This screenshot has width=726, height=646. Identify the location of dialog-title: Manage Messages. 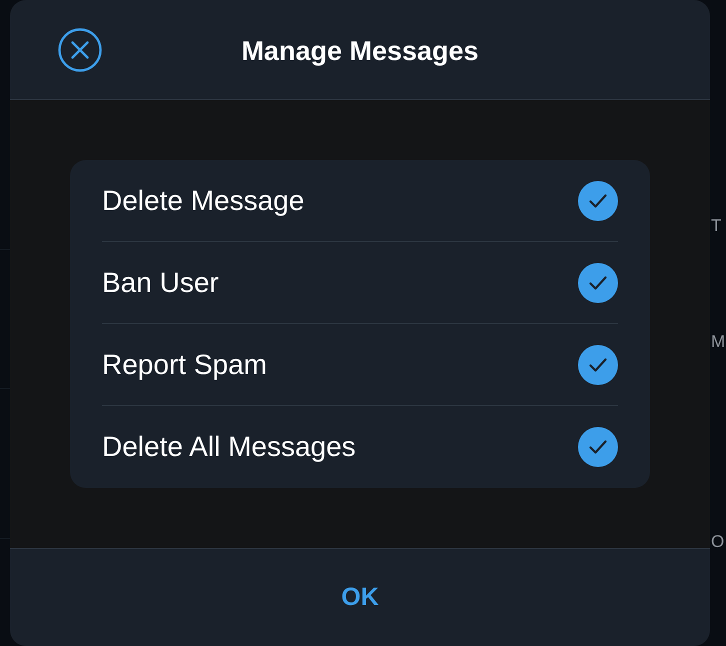
(360, 51).